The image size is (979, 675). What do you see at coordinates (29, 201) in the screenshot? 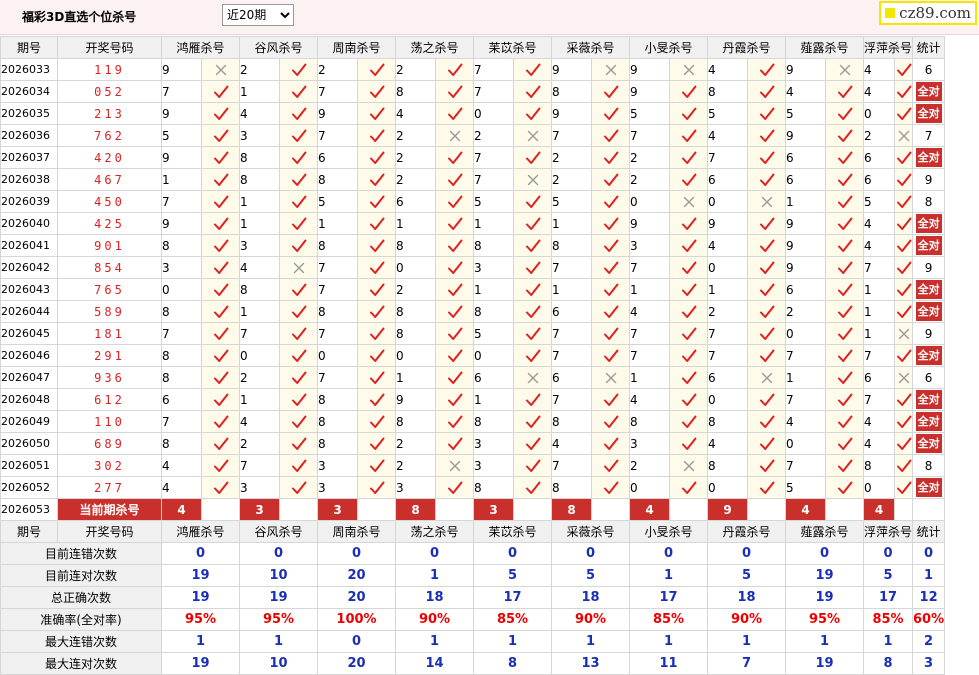
I see `issue-number: 2026039` at bounding box center [29, 201].